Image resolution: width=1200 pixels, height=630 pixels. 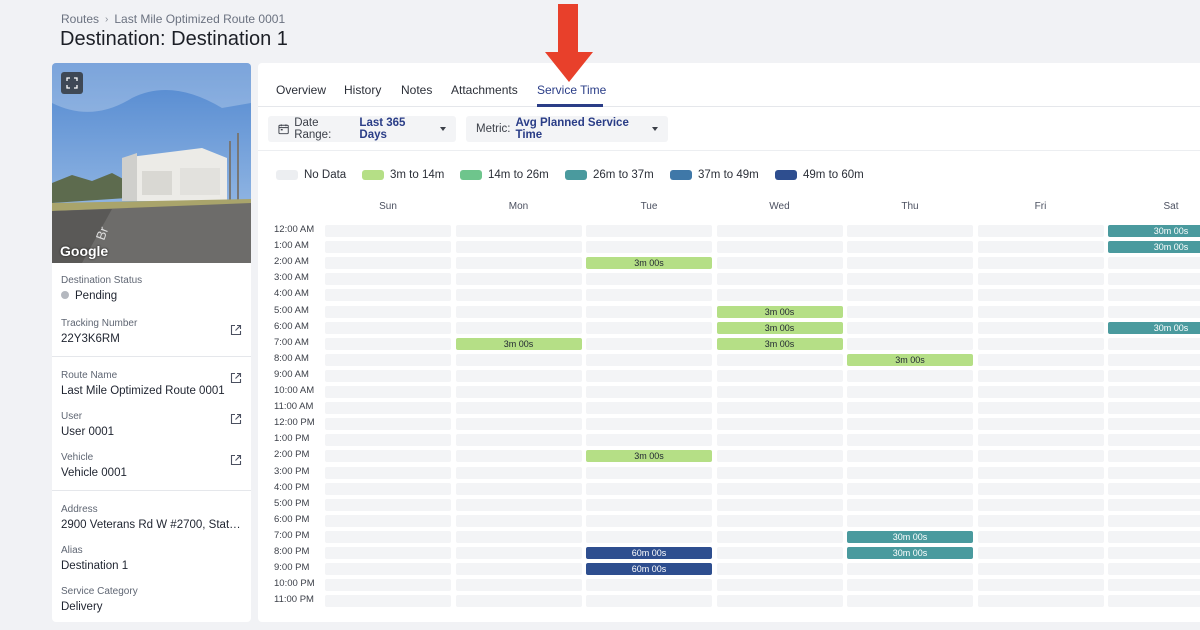 What do you see at coordinates (72, 83) in the screenshot?
I see `expand-icon` at bounding box center [72, 83].